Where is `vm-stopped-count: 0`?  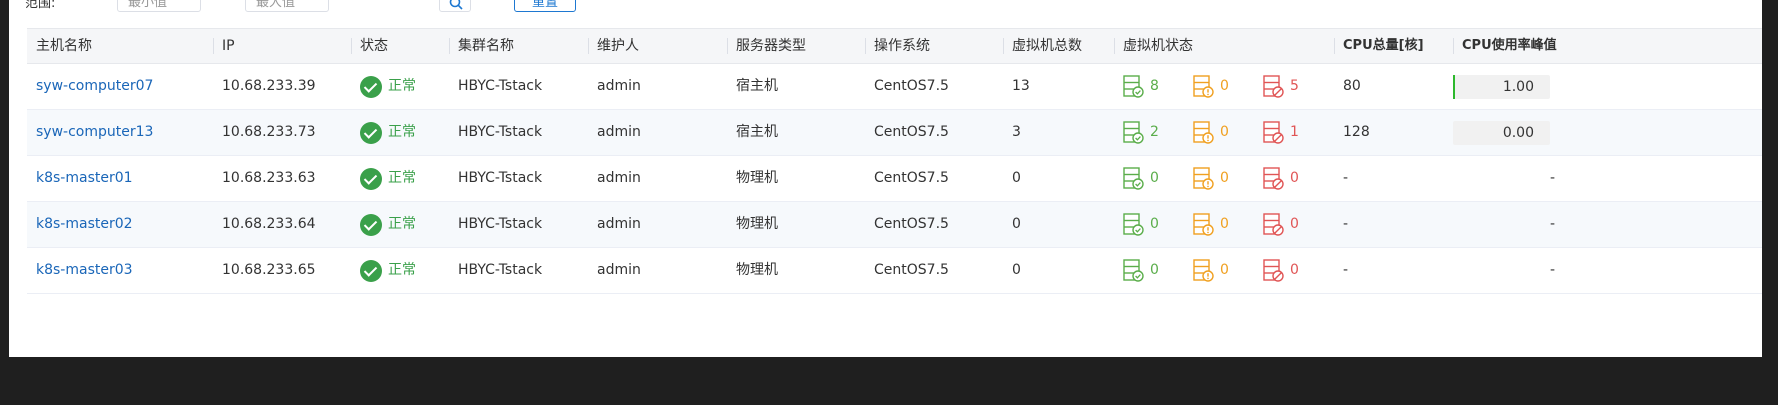 vm-stopped-count: 0 is located at coordinates (1294, 178).